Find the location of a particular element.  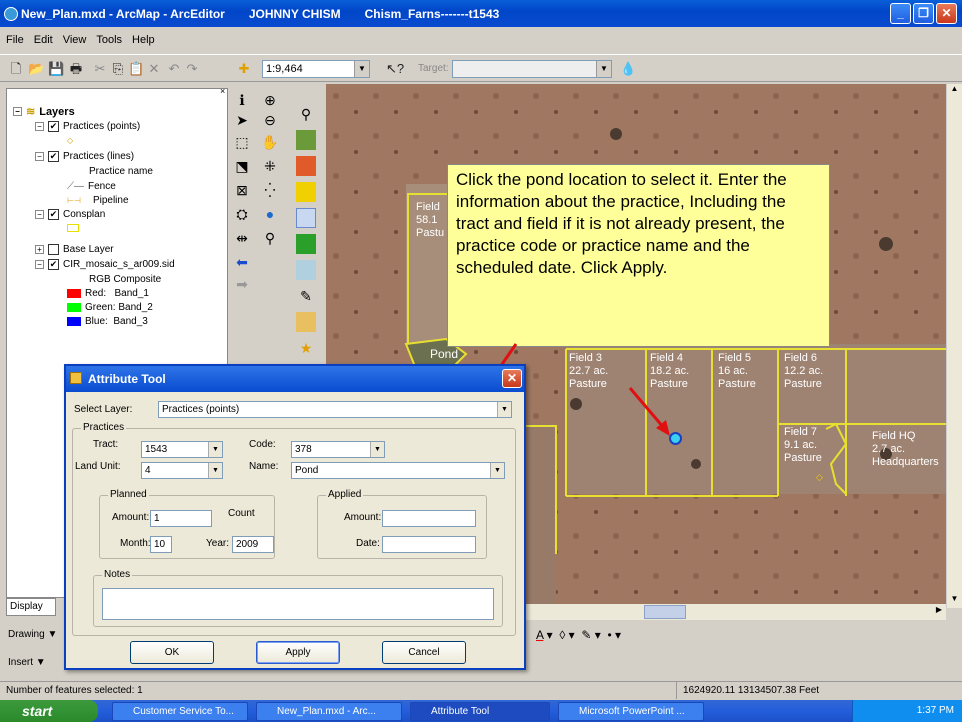

date-input is located at coordinates (429, 544).